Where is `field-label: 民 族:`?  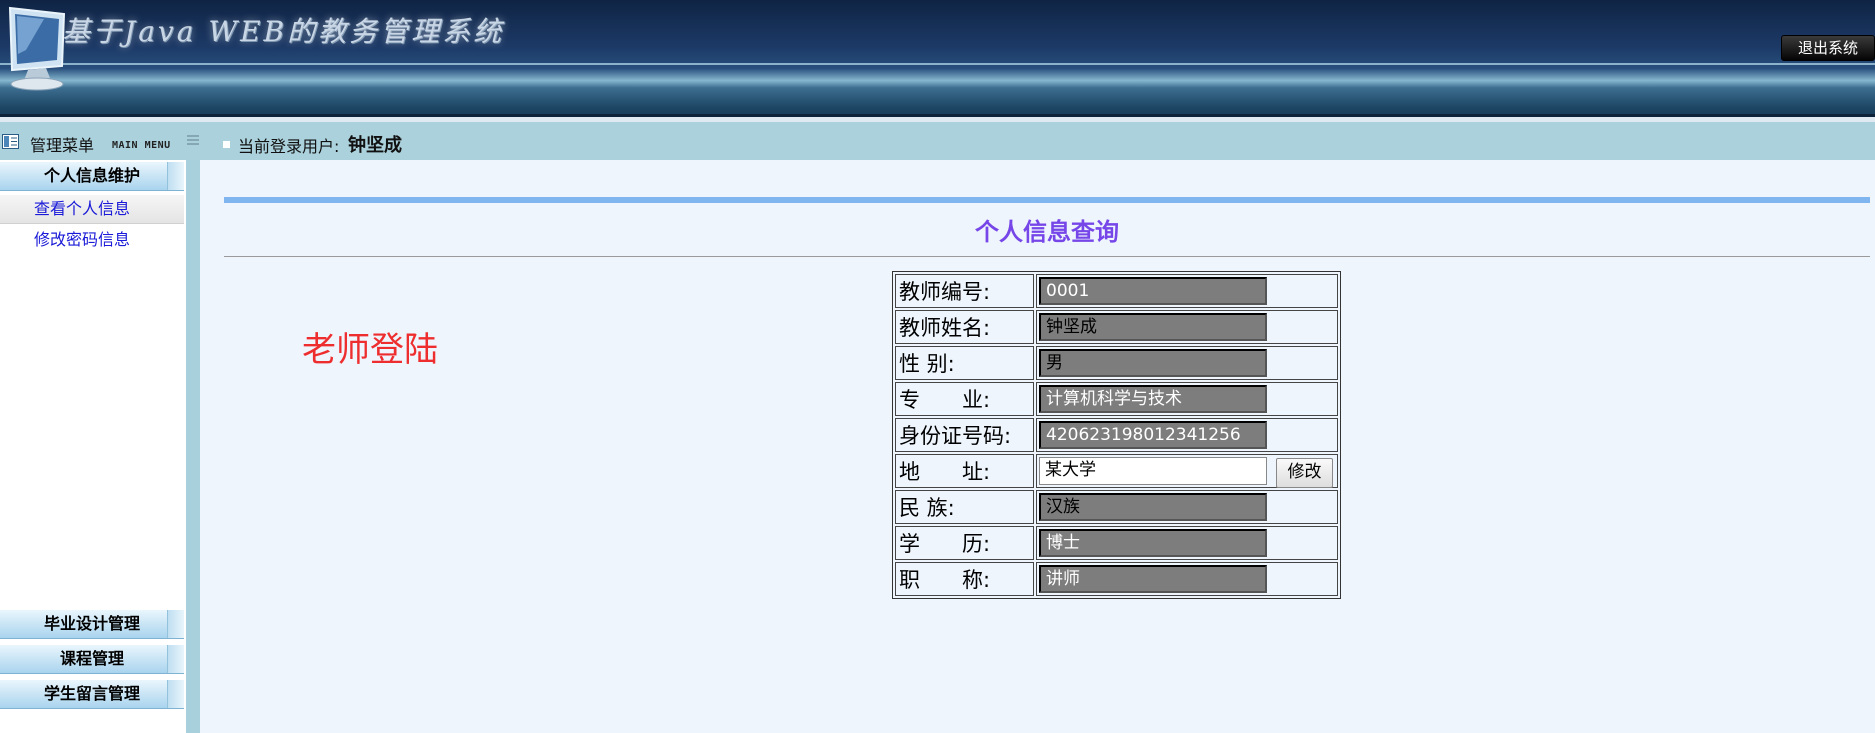 field-label: 民 族: is located at coordinates (964, 507).